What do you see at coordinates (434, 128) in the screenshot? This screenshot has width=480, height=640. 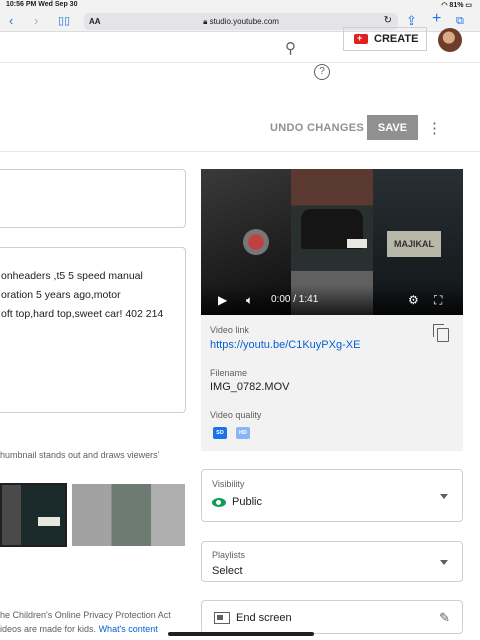 I see `more-vert-icon: ⋮` at bounding box center [434, 128].